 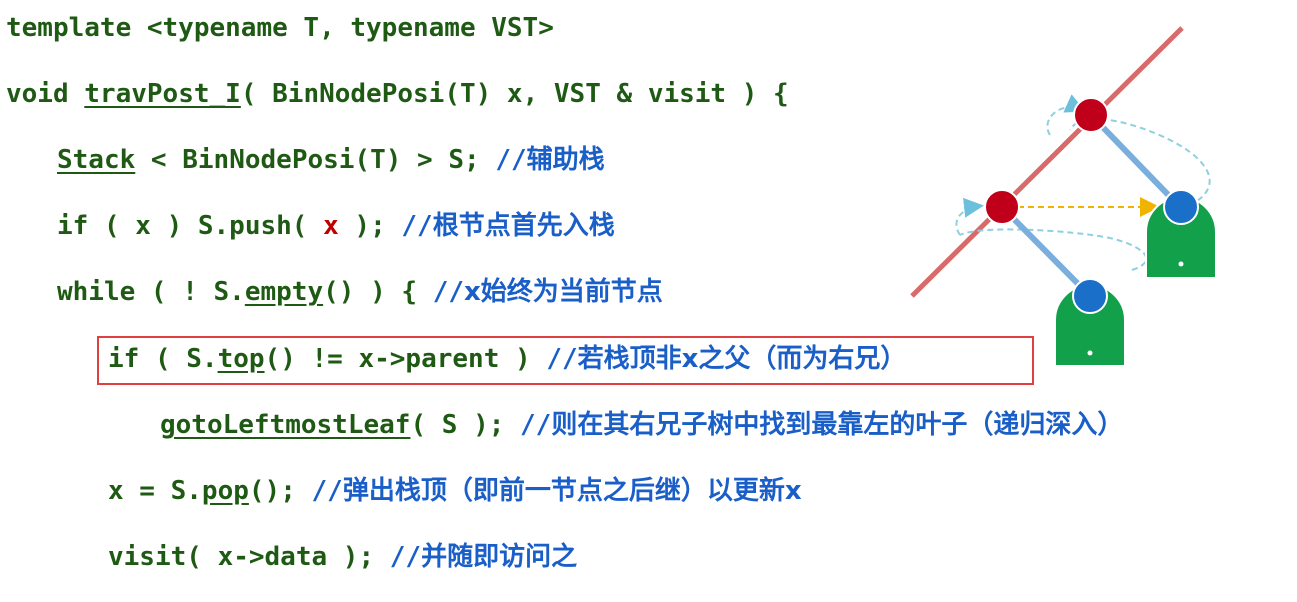 What do you see at coordinates (331, 226) in the screenshot?
I see `highlighted-variable: x` at bounding box center [331, 226].